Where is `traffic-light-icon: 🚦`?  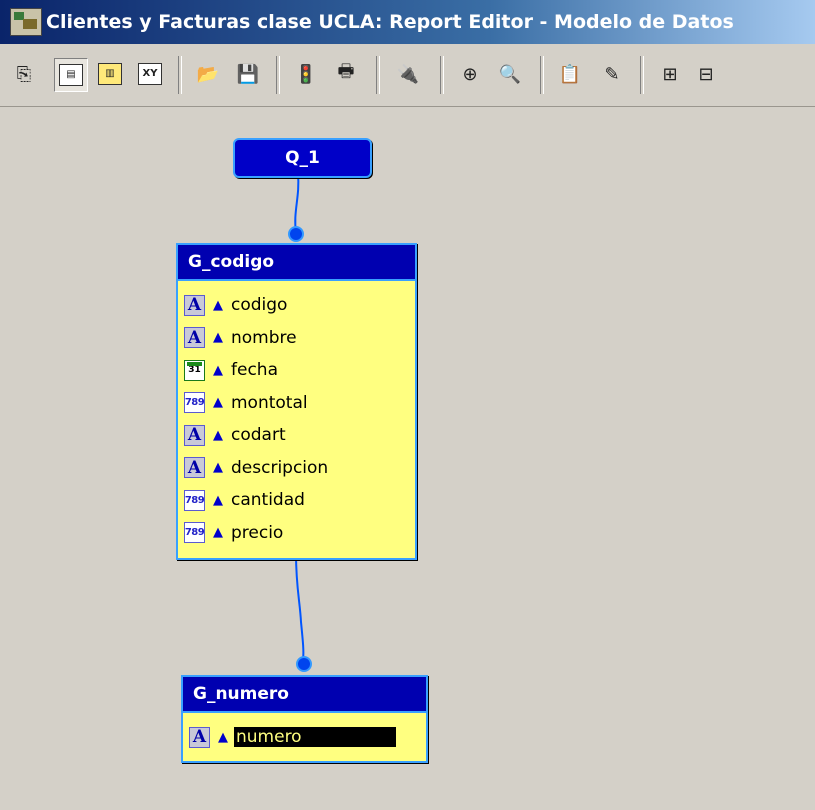
traffic-light-icon: 🚦 is located at coordinates (306, 74).